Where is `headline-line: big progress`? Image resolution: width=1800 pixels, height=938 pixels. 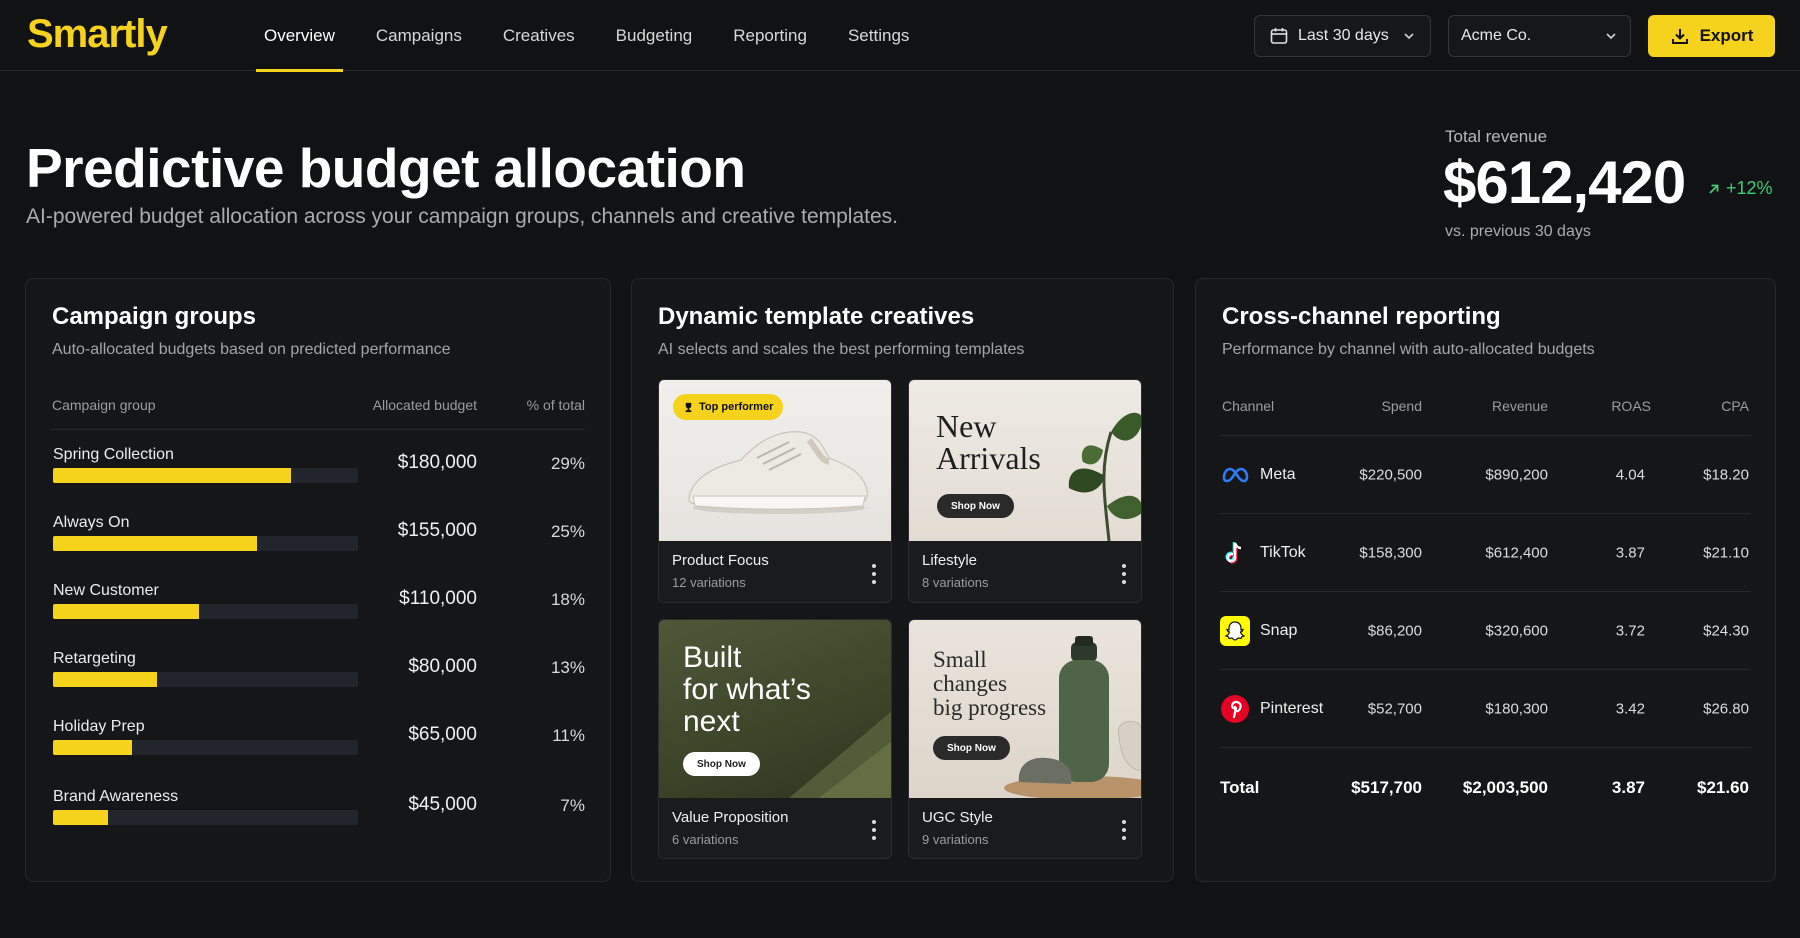 headline-line: big progress is located at coordinates (990, 707).